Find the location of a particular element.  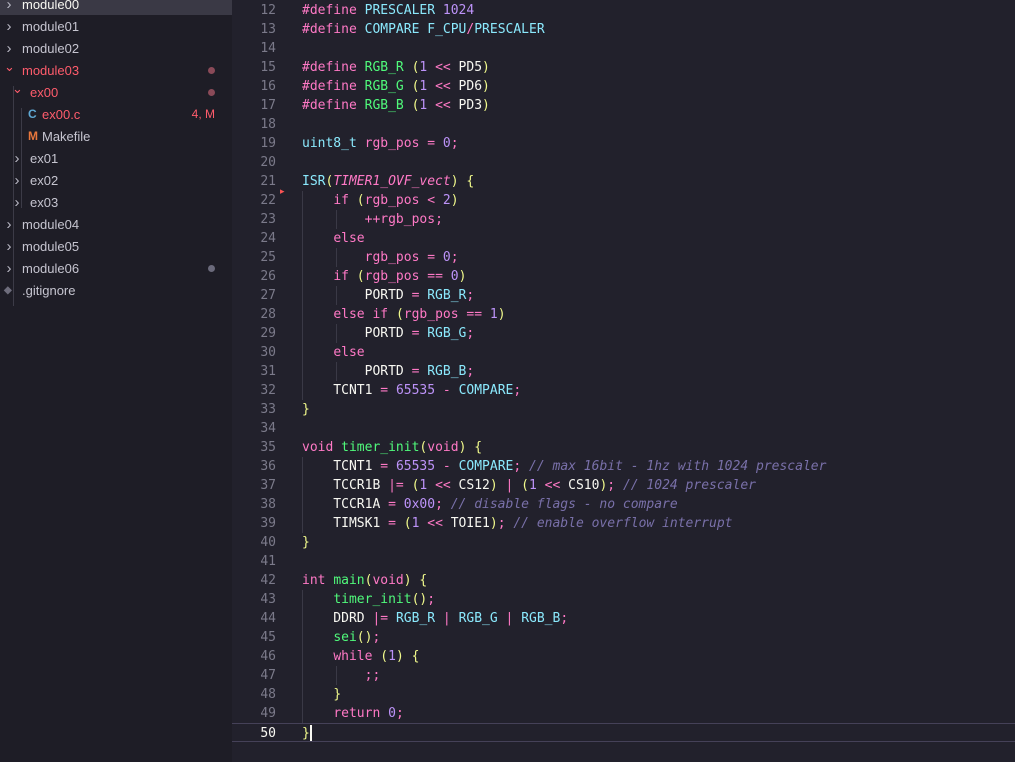

line-number: 36 is located at coordinates (268, 466).